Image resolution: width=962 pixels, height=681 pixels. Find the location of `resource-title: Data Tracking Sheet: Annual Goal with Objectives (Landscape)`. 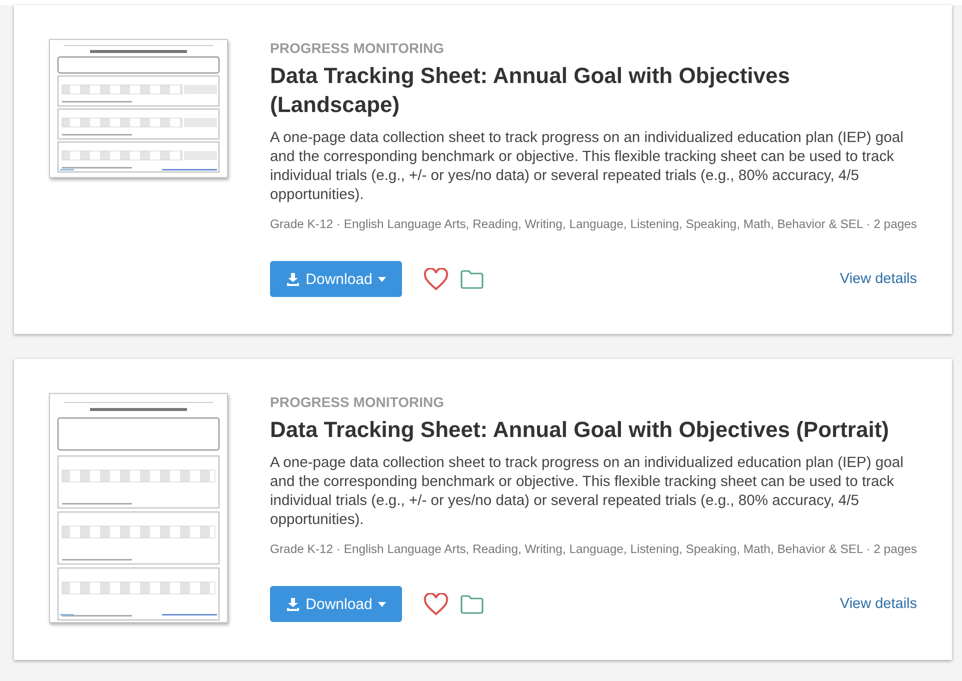

resource-title: Data Tracking Sheet: Annual Goal with Objectives (Landscape) is located at coordinates (594, 90).